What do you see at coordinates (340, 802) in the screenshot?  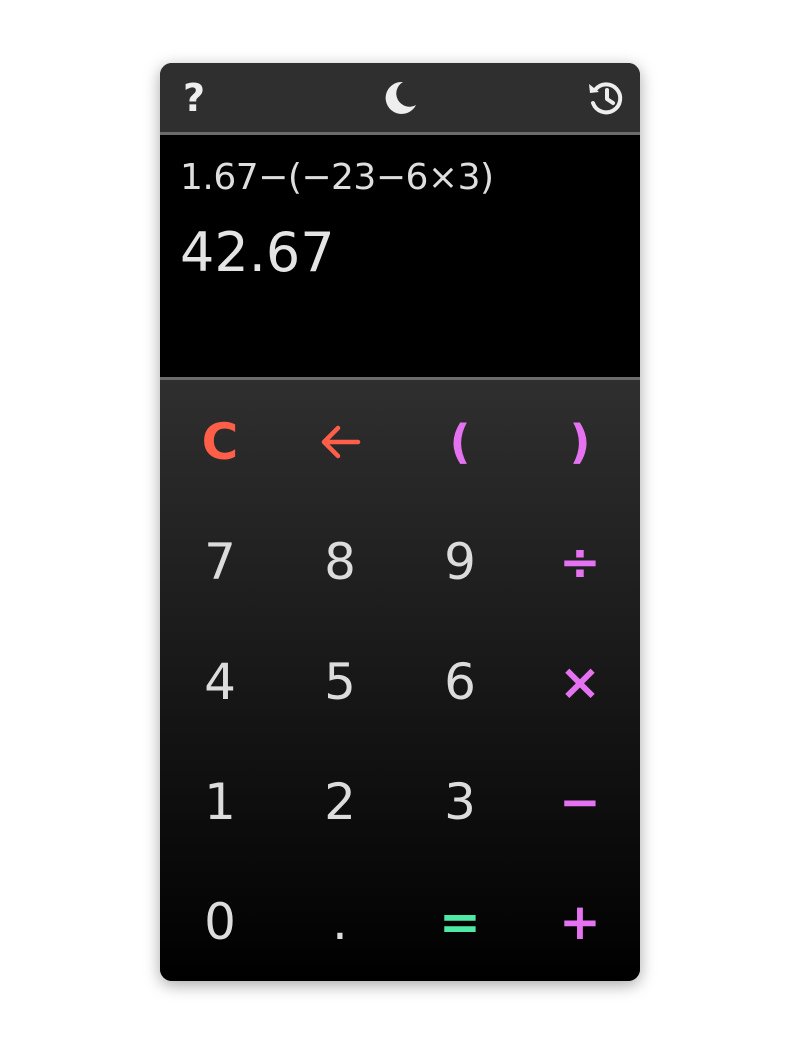 I see `two-button: 2` at bounding box center [340, 802].